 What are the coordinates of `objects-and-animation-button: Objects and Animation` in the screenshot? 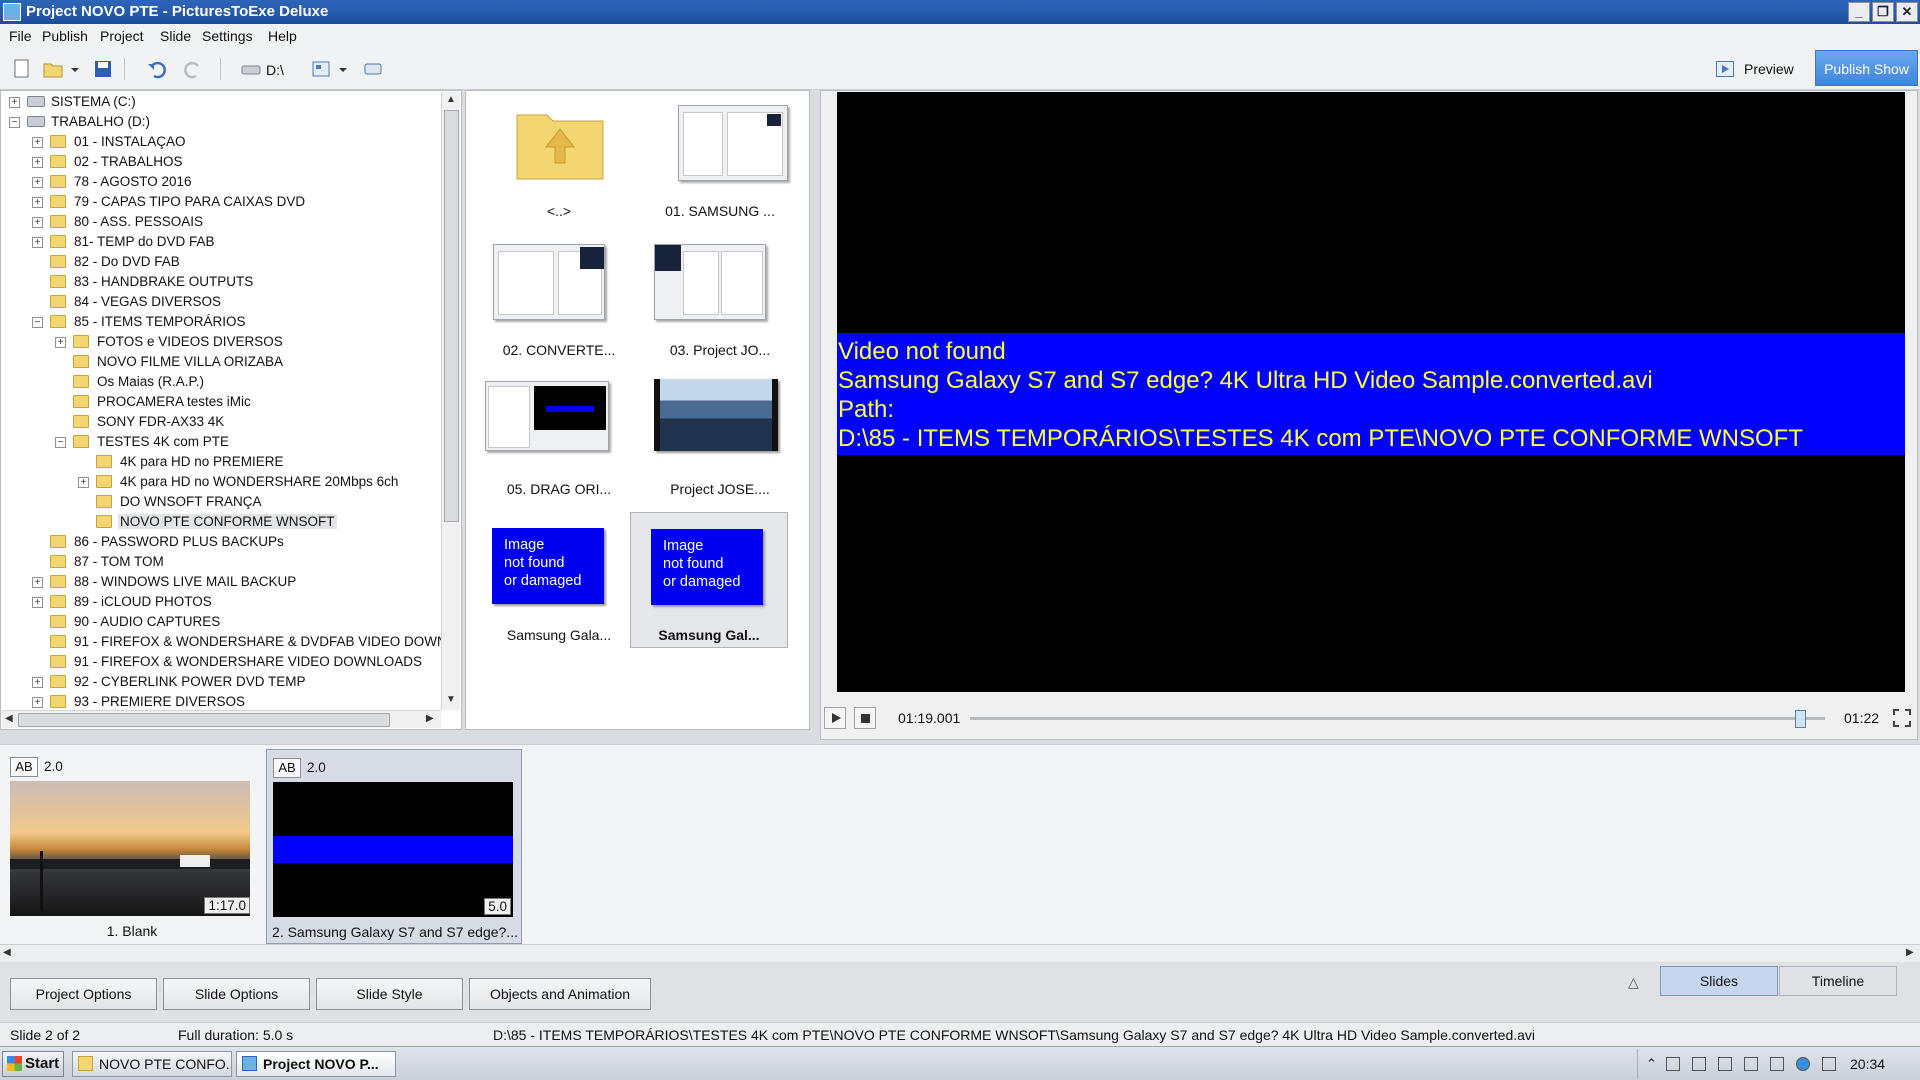 It's located at (560, 994).